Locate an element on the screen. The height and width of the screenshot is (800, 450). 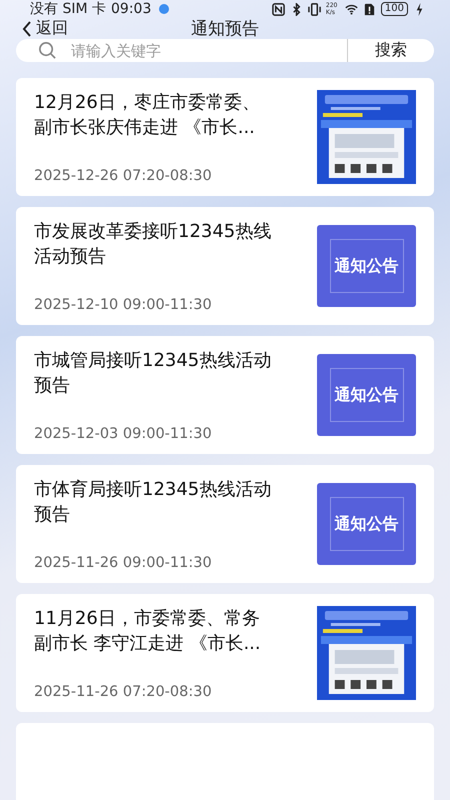
notice-card: 11月26日，市委常委、常务副市长 李守江走进 《市长... 2025-11-26 07:20-08:30 is located at coordinates (225, 653).